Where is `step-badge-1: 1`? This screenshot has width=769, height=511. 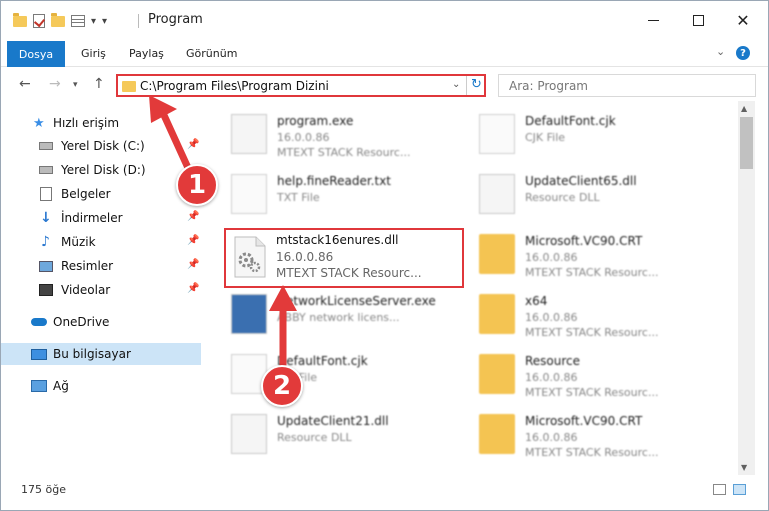 step-badge-1: 1 is located at coordinates (197, 185).